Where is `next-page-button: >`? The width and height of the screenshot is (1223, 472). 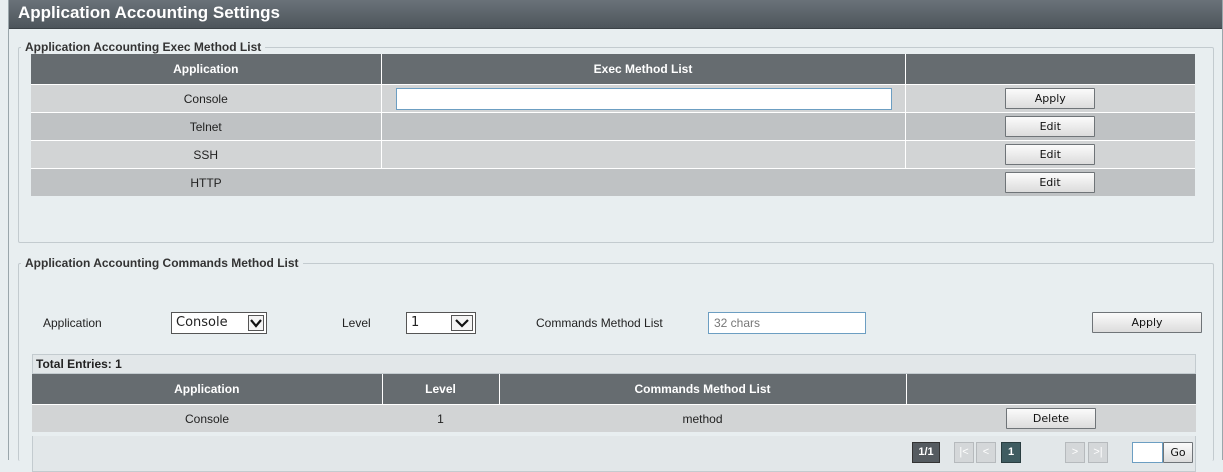
next-page-button: > is located at coordinates (1075, 452).